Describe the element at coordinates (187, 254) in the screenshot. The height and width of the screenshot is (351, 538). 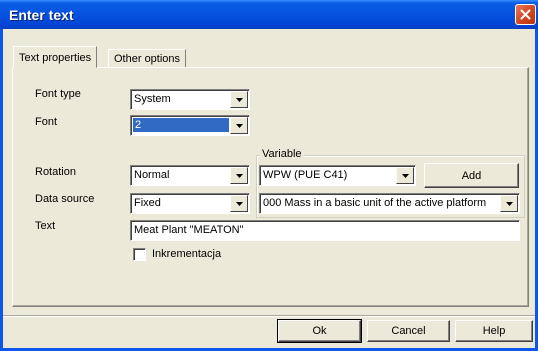
I see `increment-label: Inkrementacja` at that location.